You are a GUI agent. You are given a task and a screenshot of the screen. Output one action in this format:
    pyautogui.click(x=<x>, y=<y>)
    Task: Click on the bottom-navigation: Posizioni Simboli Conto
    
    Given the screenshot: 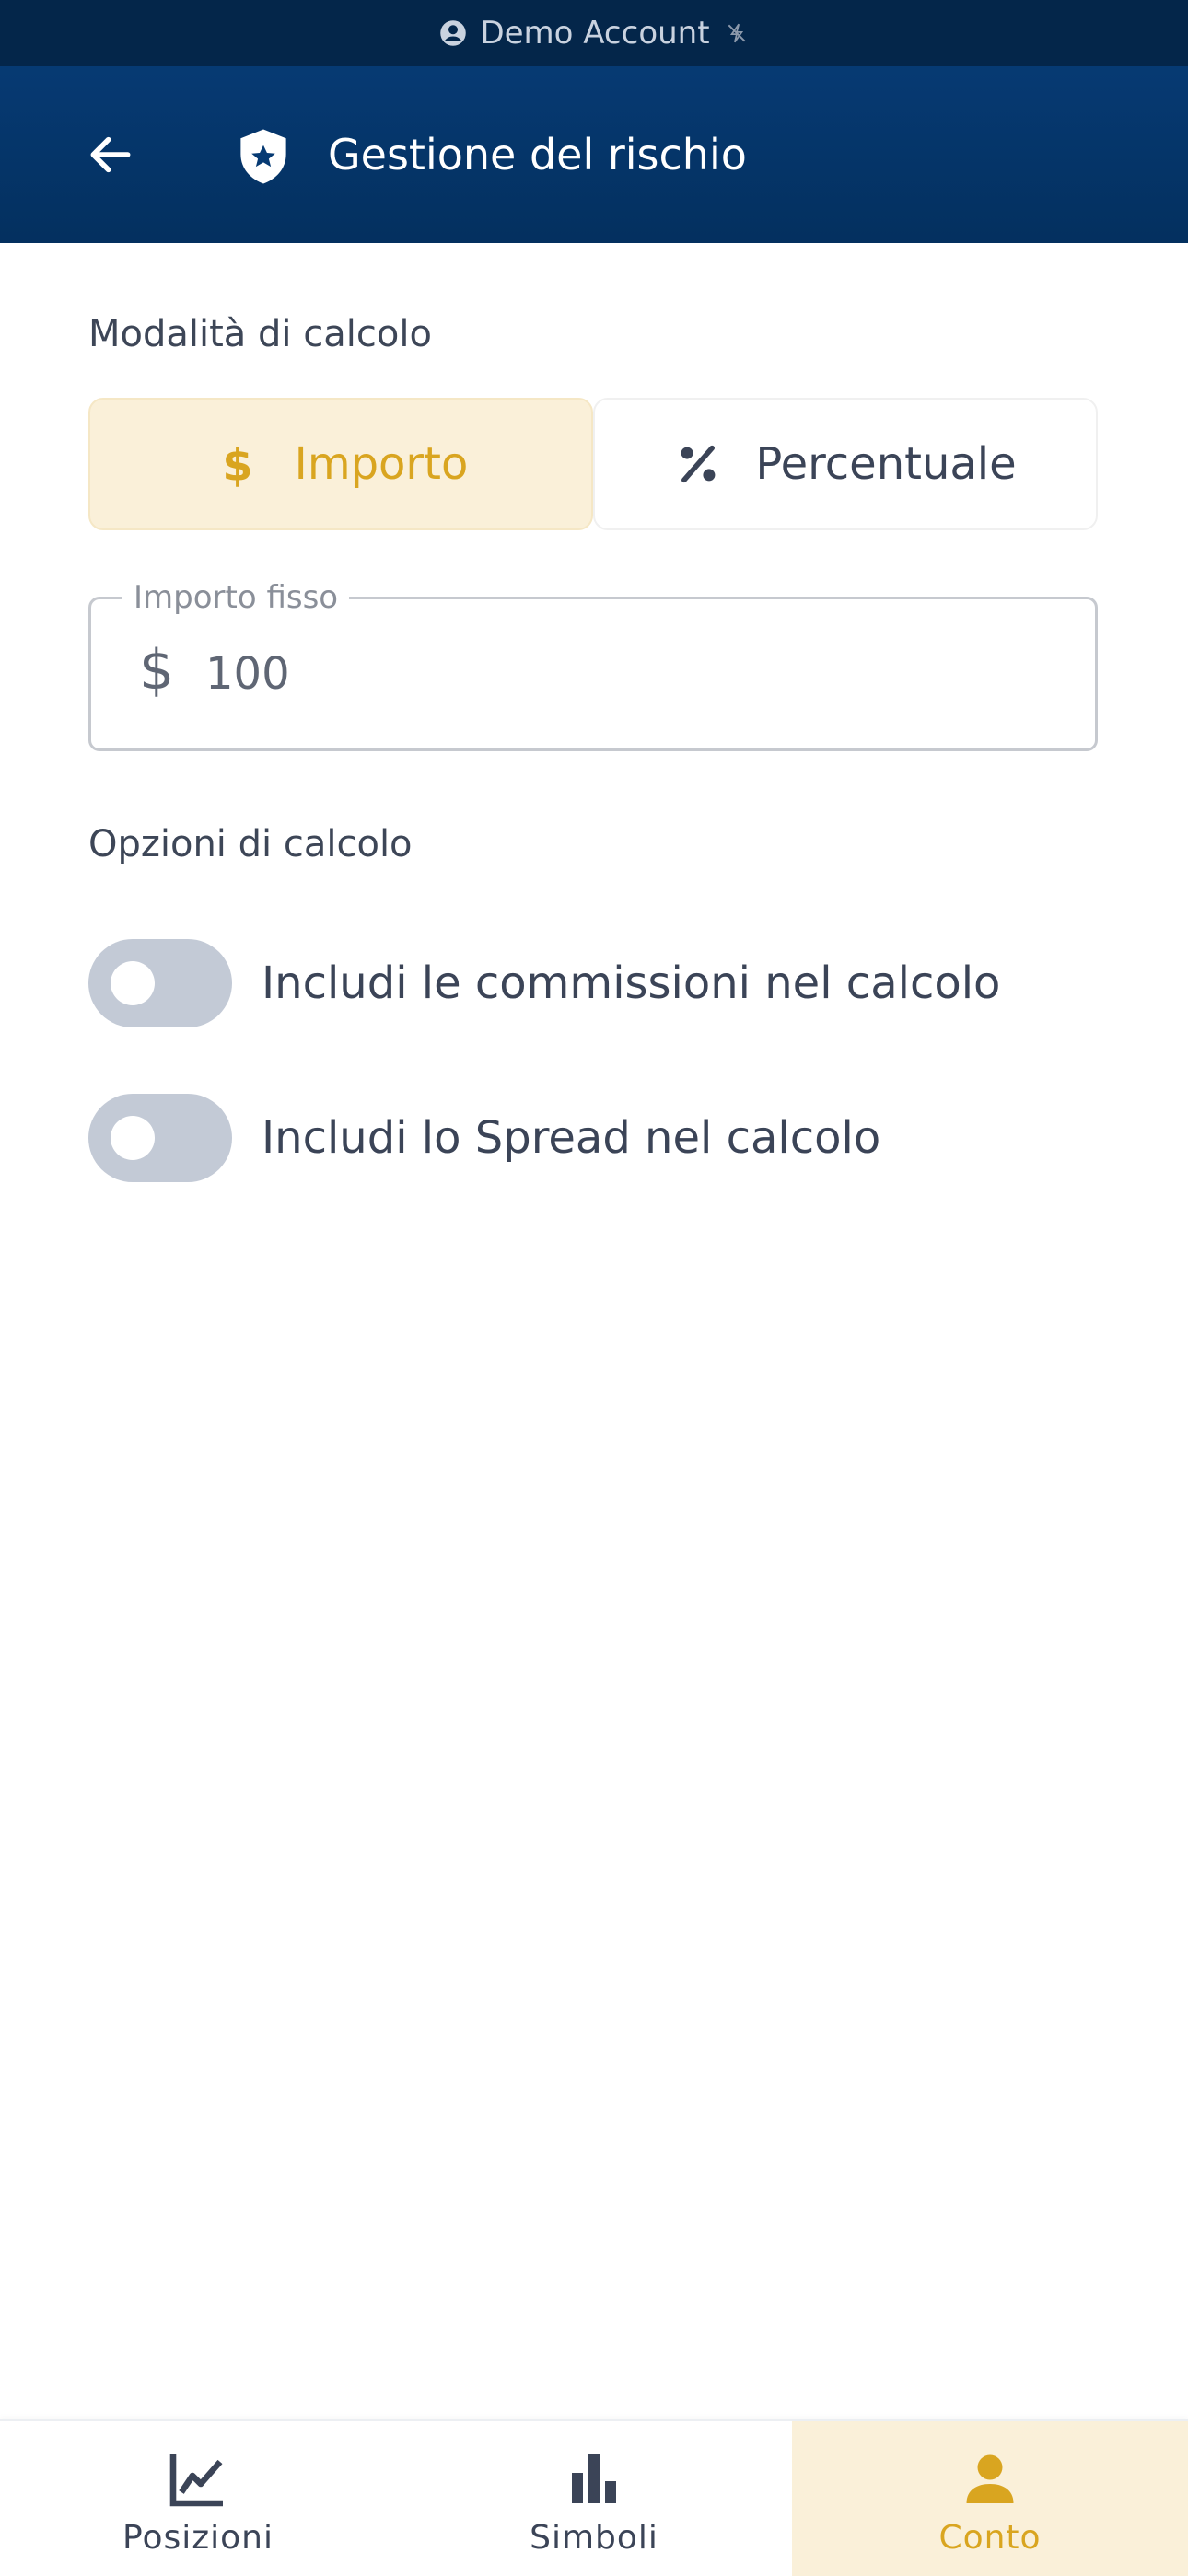 What is the action you would take?
    pyautogui.click(x=594, y=2497)
    